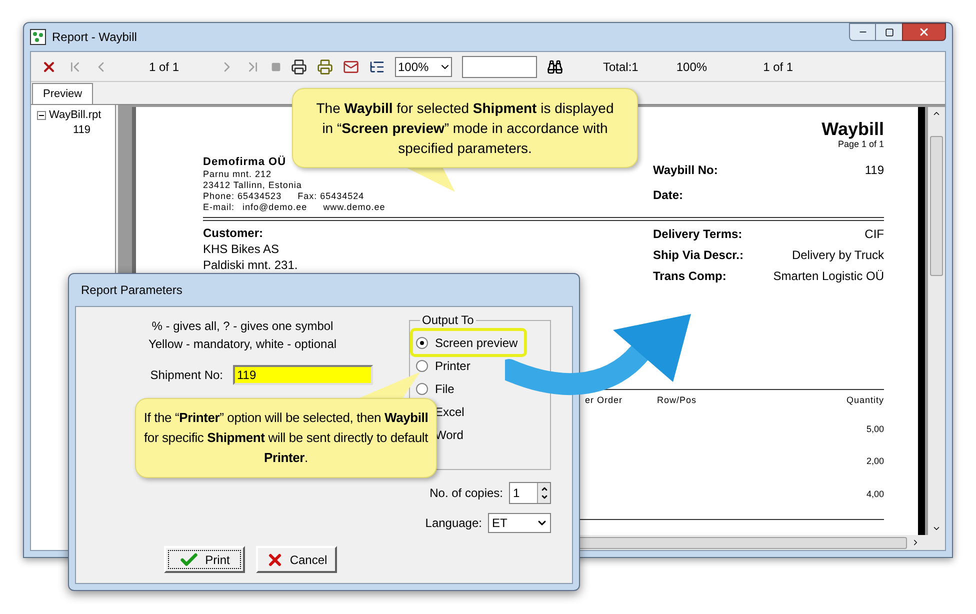 The height and width of the screenshot is (614, 976). I want to click on field-label: Date:, so click(668, 195).